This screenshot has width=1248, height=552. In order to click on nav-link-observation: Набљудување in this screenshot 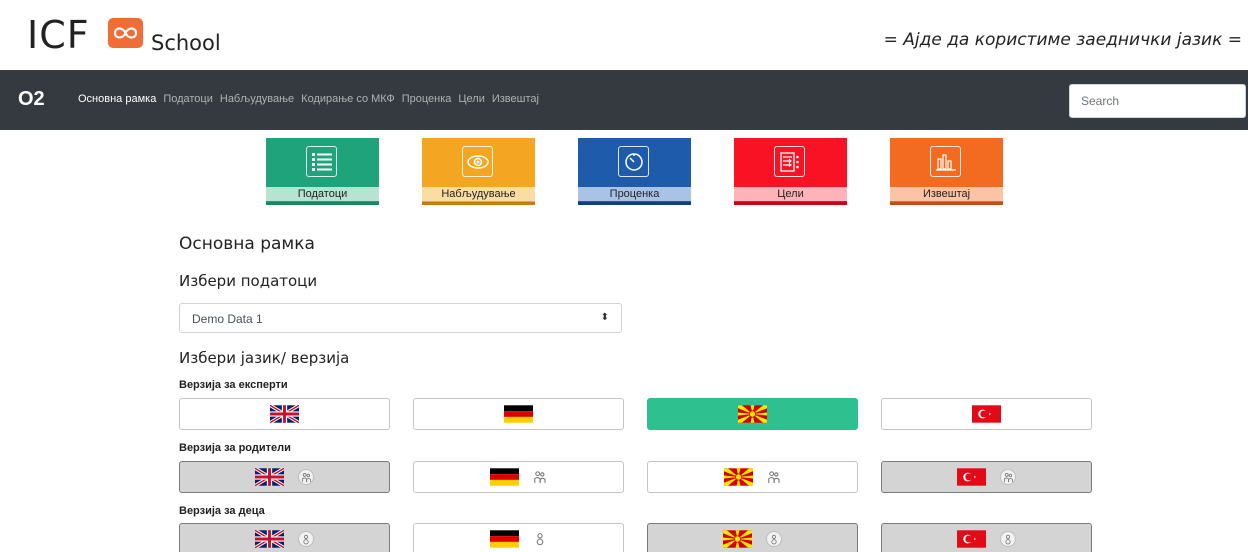, I will do `click(257, 99)`.